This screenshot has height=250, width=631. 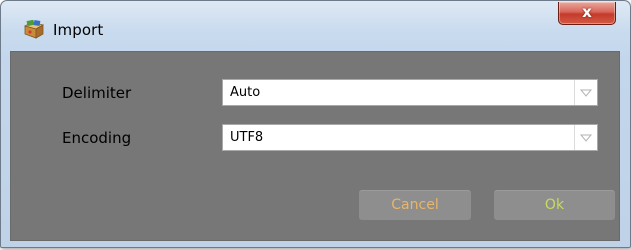 I want to click on delimiter-label: Delimiter, so click(x=97, y=93).